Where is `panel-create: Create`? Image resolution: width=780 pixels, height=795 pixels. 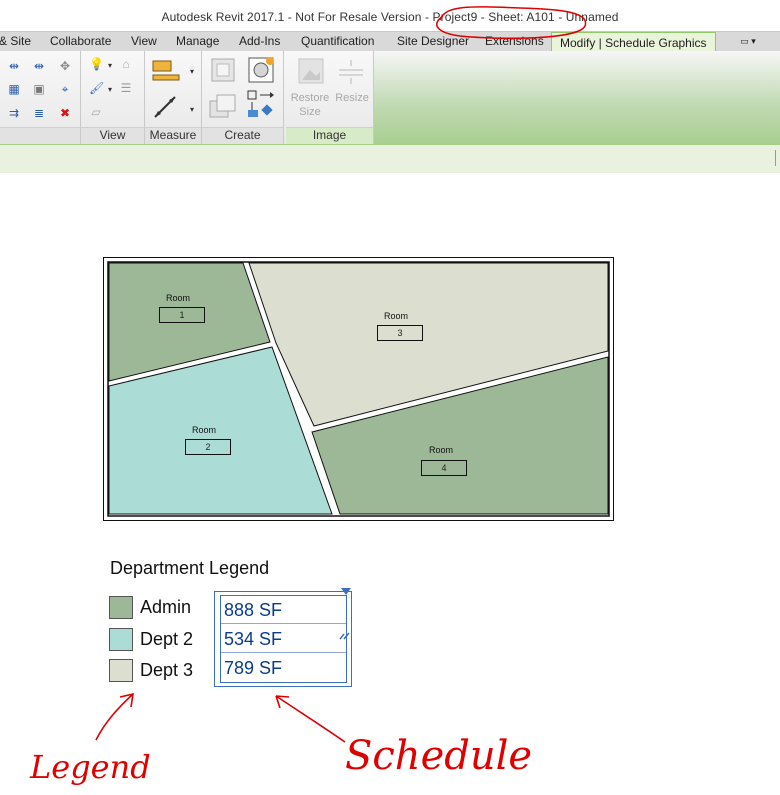 panel-create: Create is located at coordinates (243, 97).